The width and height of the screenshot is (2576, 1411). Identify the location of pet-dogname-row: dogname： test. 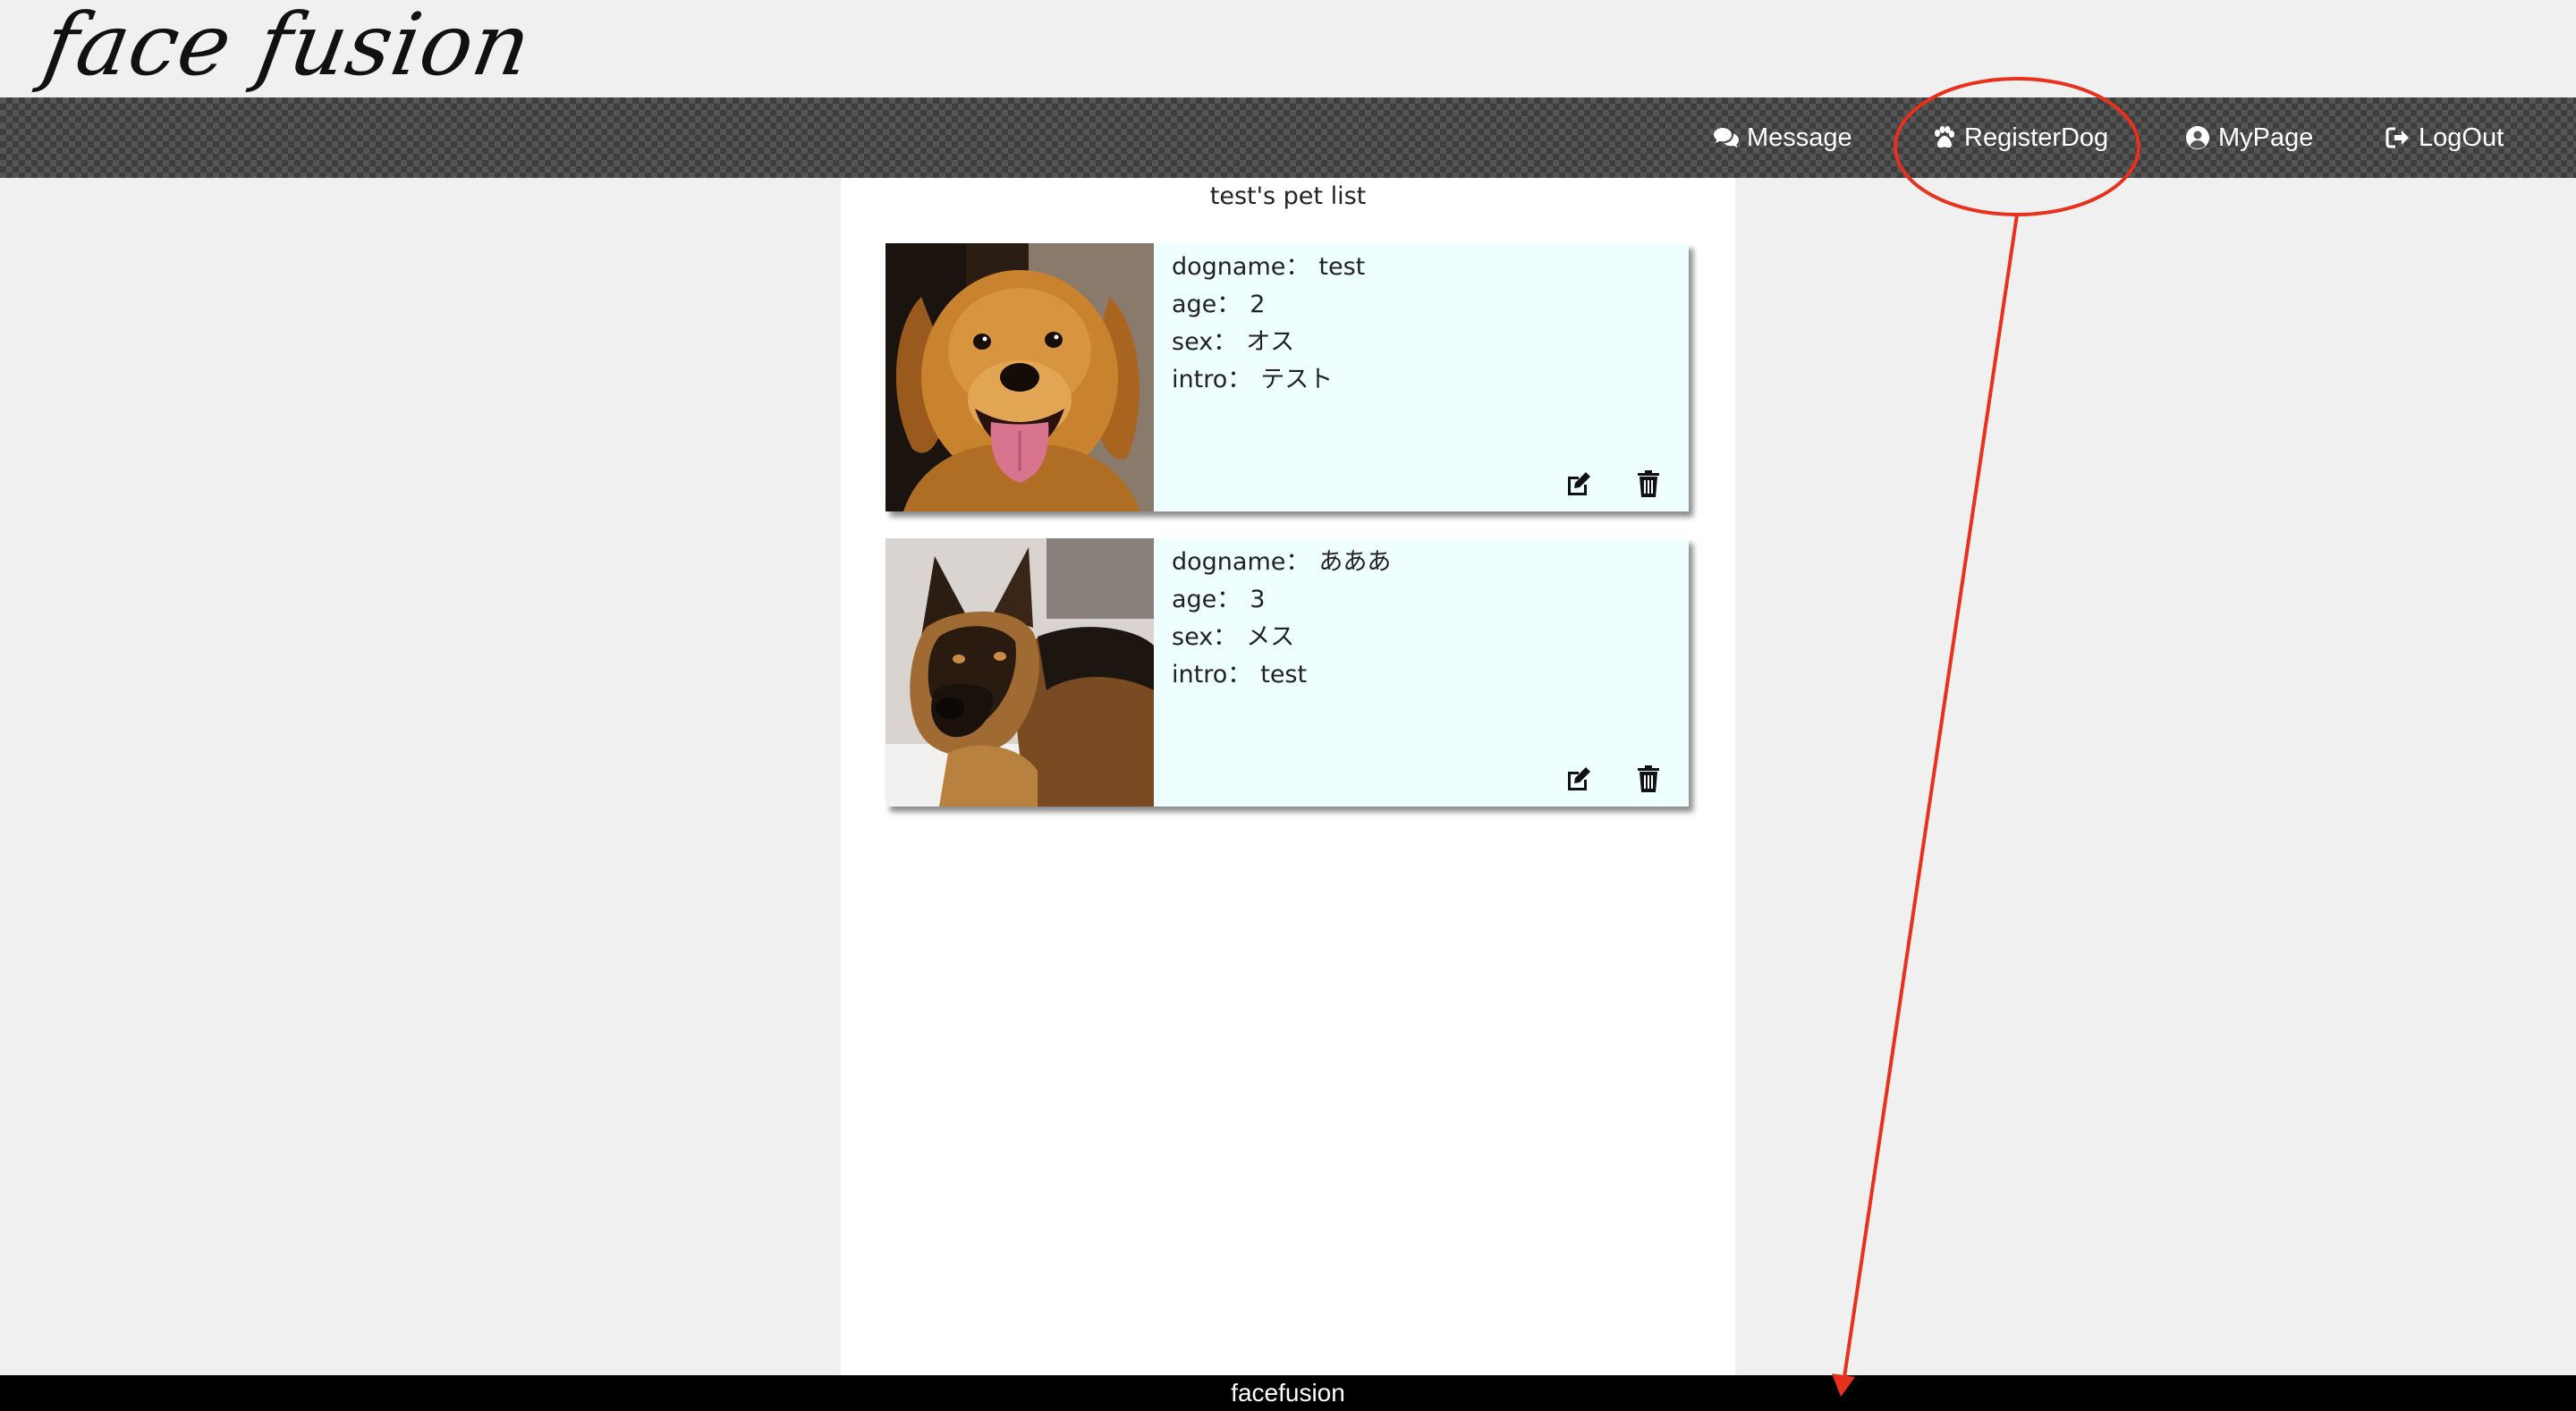
(1422, 267).